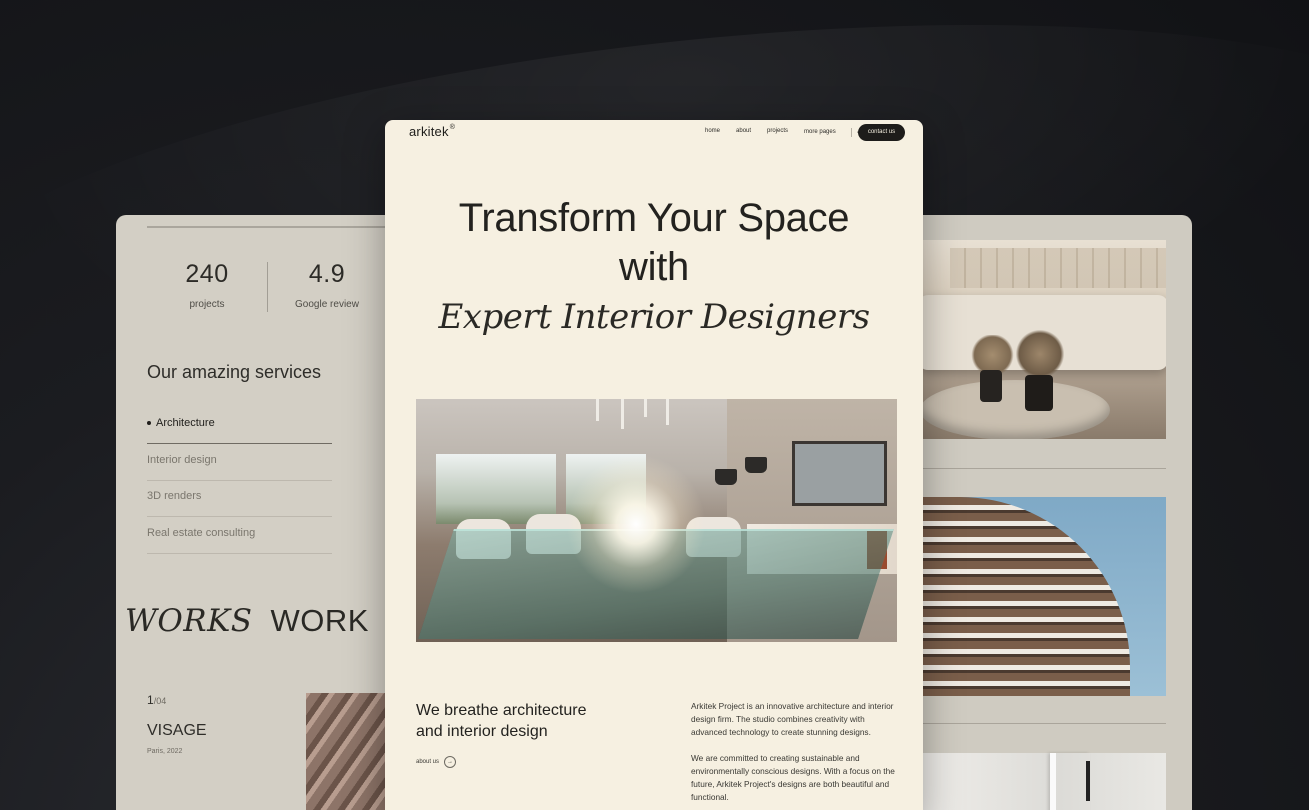 The width and height of the screenshot is (1309, 810). What do you see at coordinates (851, 132) in the screenshot?
I see `nav-separator` at bounding box center [851, 132].